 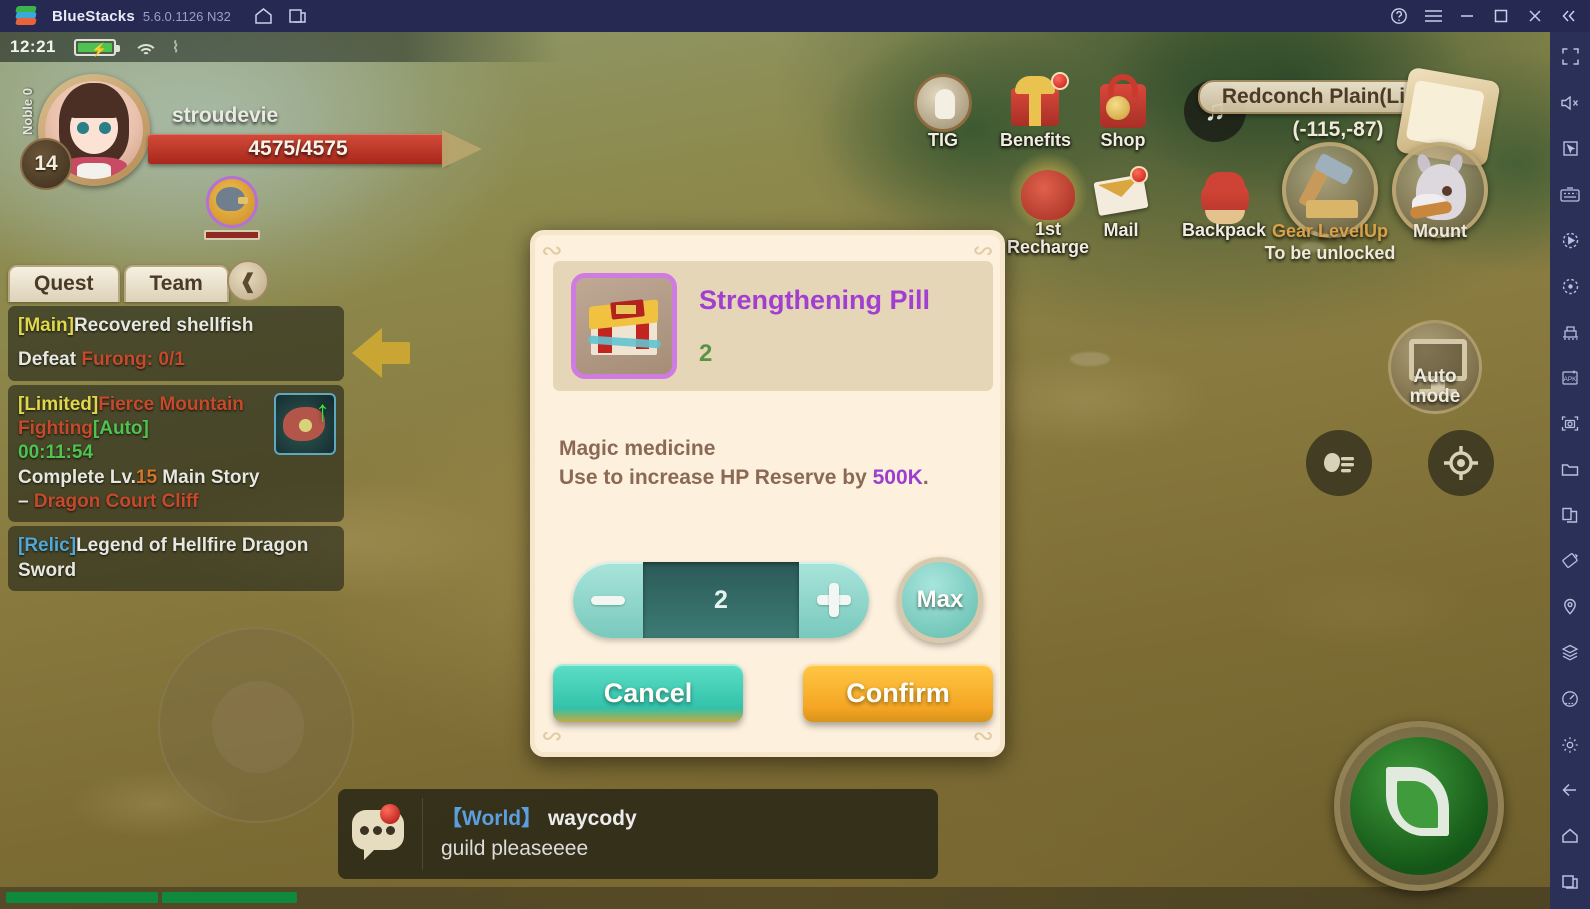 What do you see at coordinates (1570, 57) in the screenshot?
I see `fullscreen-icon` at bounding box center [1570, 57].